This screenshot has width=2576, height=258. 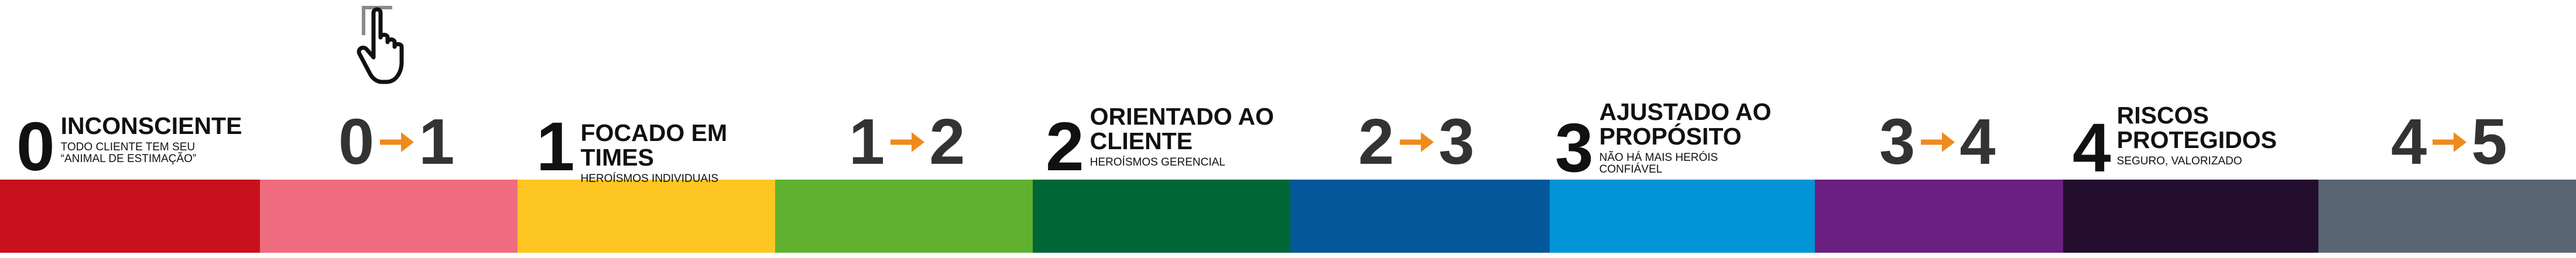 I want to click on transition-4-5: 4 5, so click(x=2449, y=142).